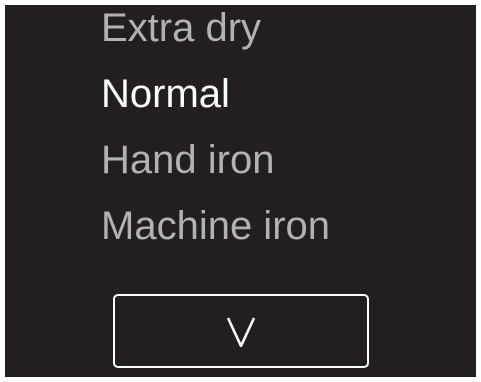  I want to click on option-hand-iron: Hand iron, so click(187, 160).